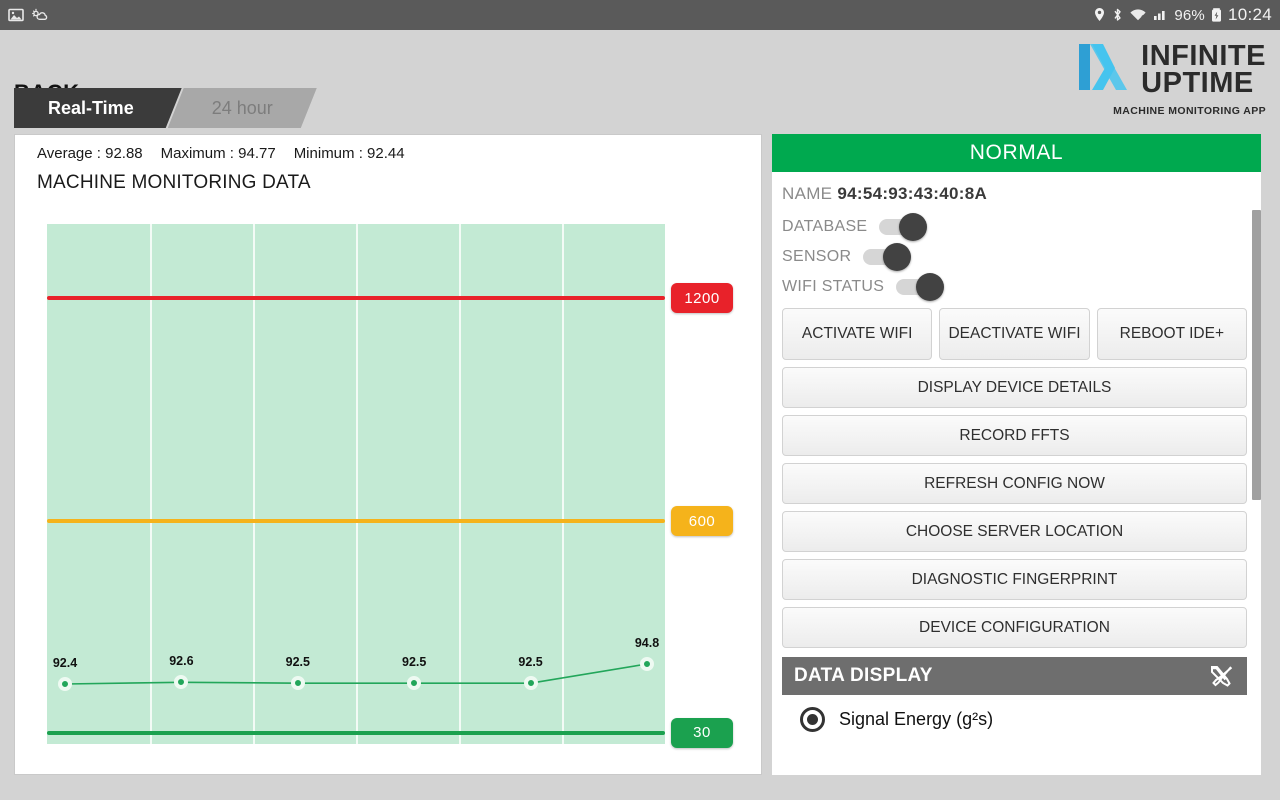  What do you see at coordinates (1189, 111) in the screenshot?
I see `logo-tagline: MACHINE MONITORING APP` at bounding box center [1189, 111].